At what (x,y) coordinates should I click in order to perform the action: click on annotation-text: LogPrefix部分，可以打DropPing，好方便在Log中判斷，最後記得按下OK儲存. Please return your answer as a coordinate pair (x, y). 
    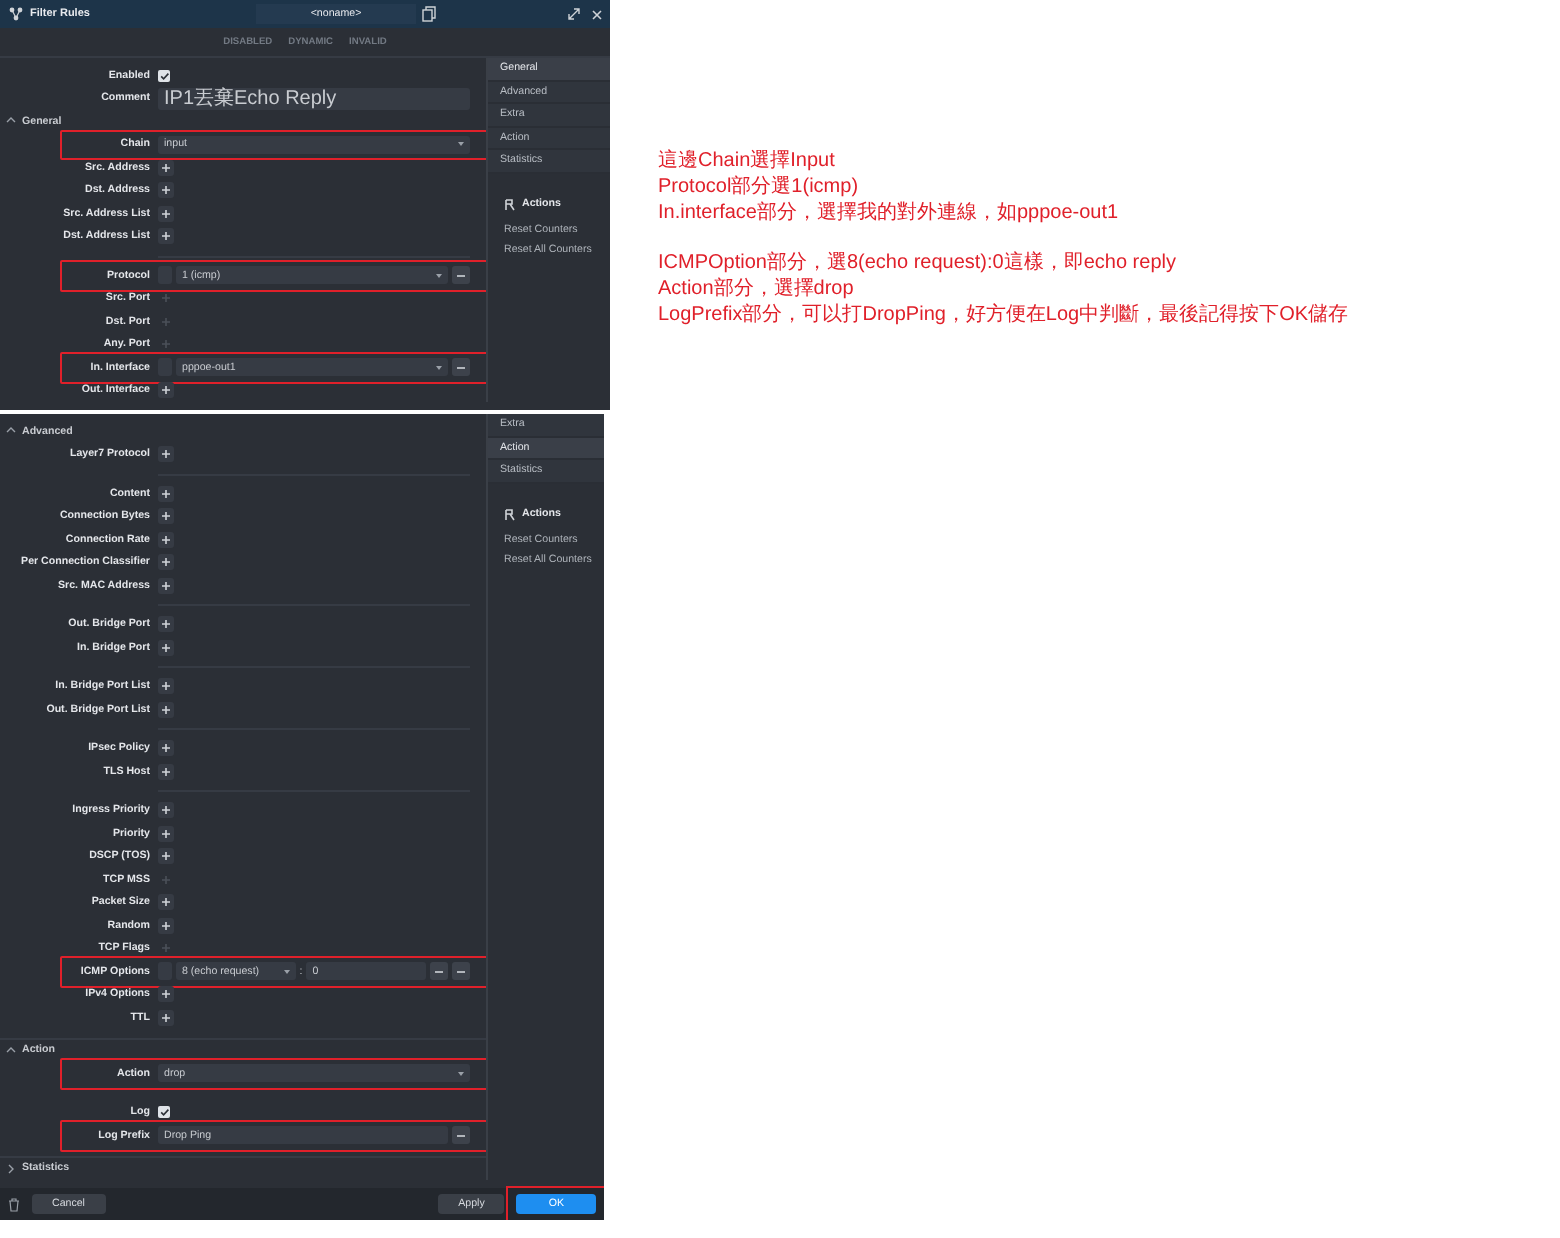
    Looking at the image, I should click on (1003, 315).